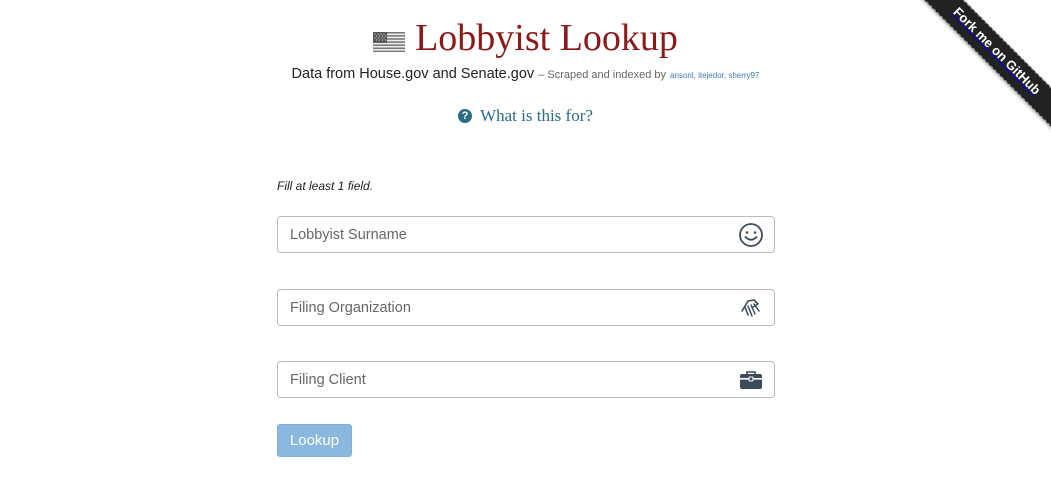 The image size is (1051, 482). What do you see at coordinates (997, 51) in the screenshot?
I see `ribbon-label: Fork me on GitHub` at bounding box center [997, 51].